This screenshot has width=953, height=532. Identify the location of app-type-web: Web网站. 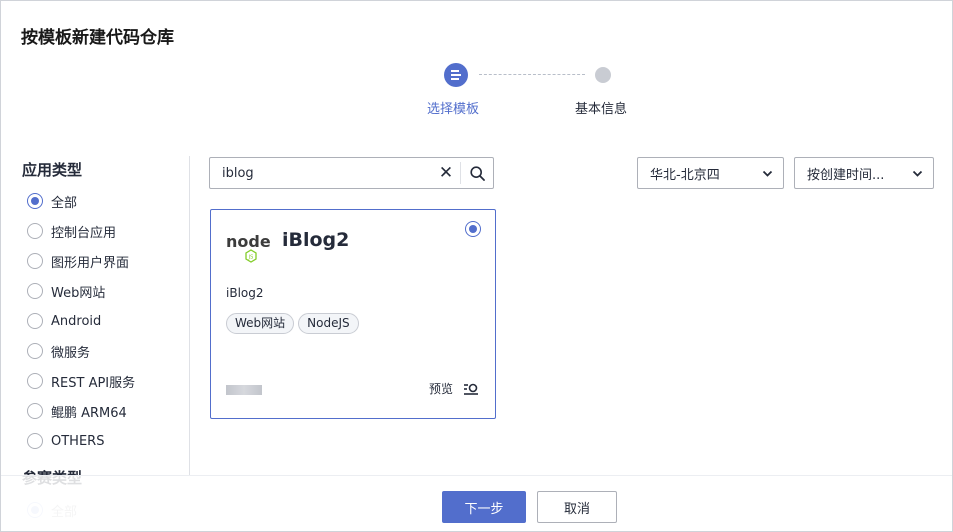
(66, 291).